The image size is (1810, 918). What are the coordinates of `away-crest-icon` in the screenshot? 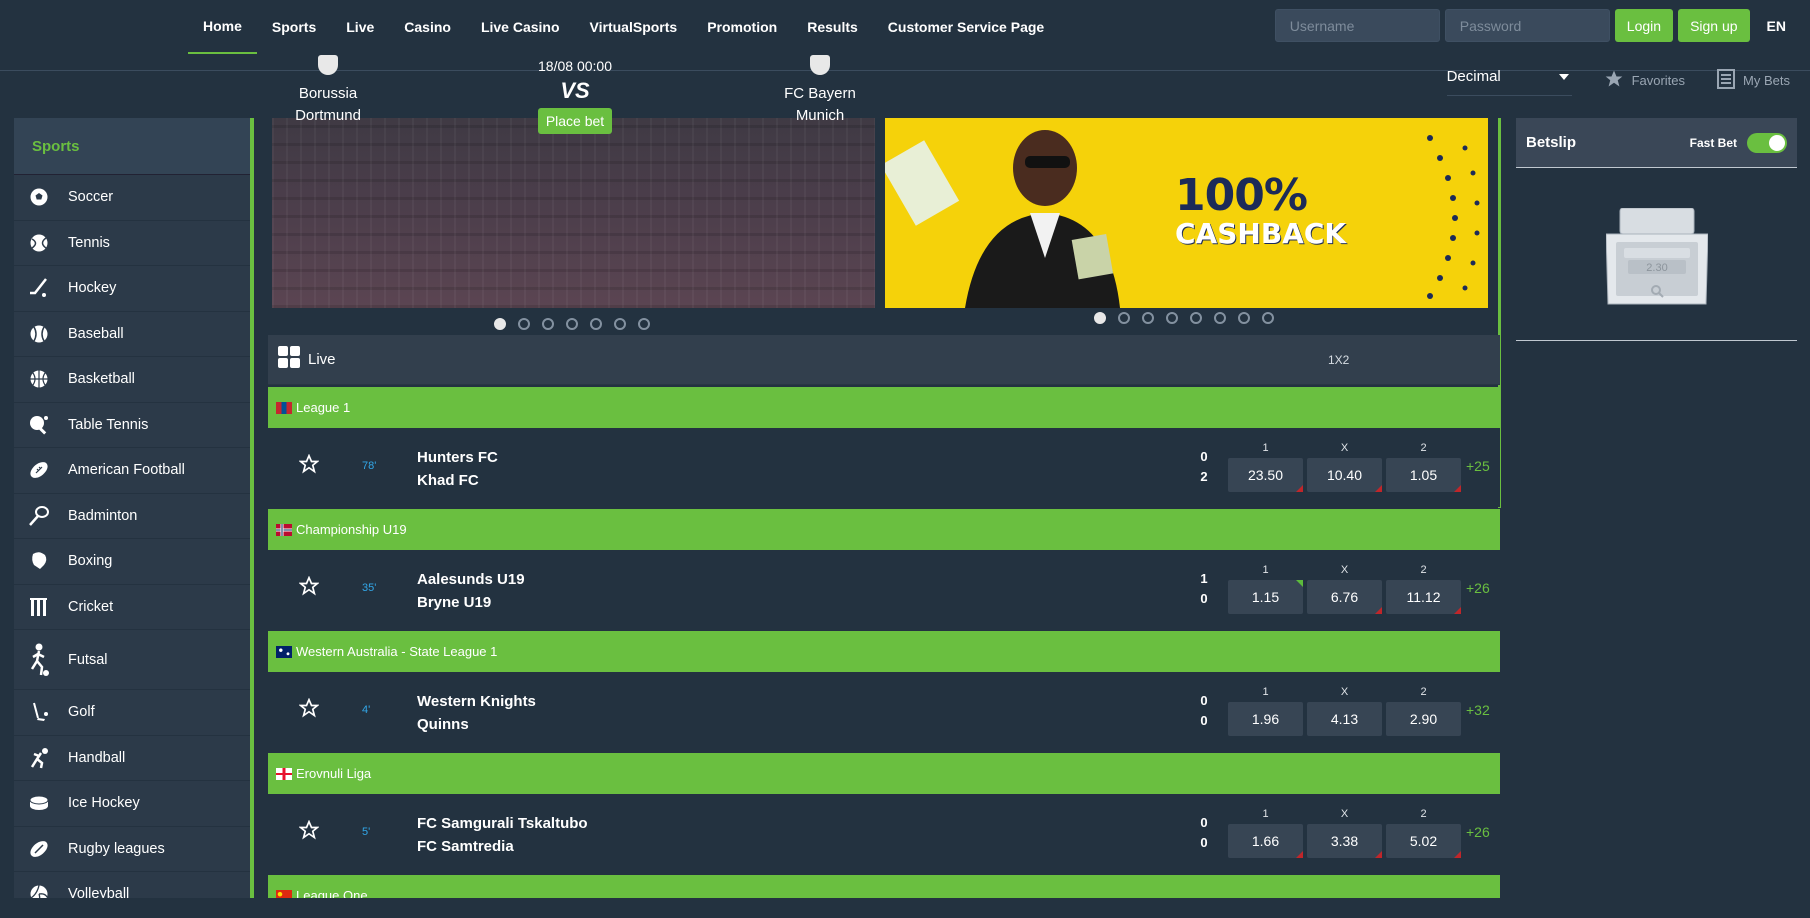 It's located at (820, 65).